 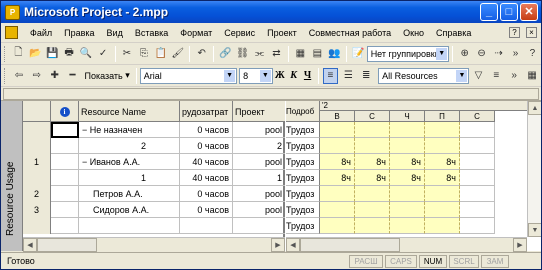 I want to click on scroll-thumb, so click(x=350, y=245).